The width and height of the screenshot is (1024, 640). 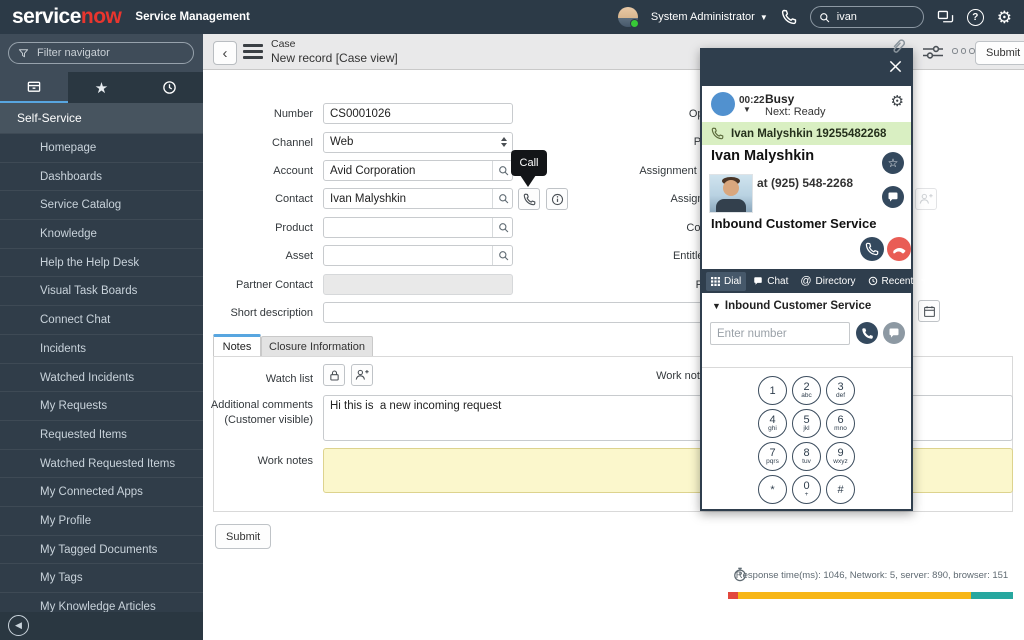 I want to click on global-search, so click(x=866, y=17).